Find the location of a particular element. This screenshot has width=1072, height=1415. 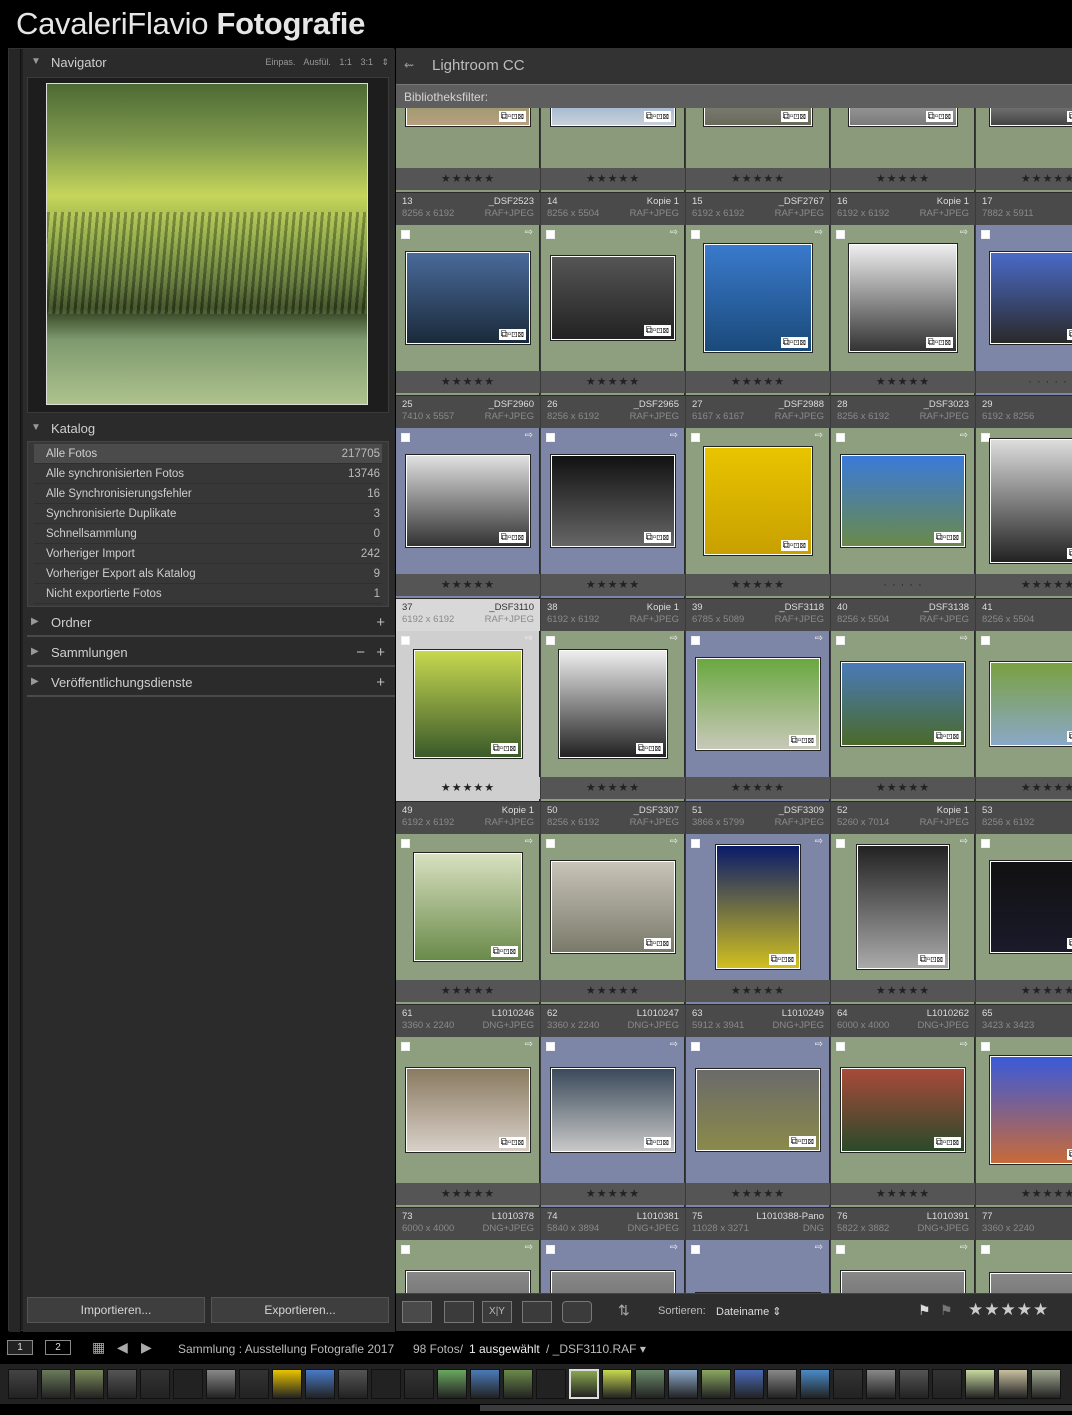

katalog-item: Alle Synchronisierungsfehler 16 is located at coordinates (208, 494).